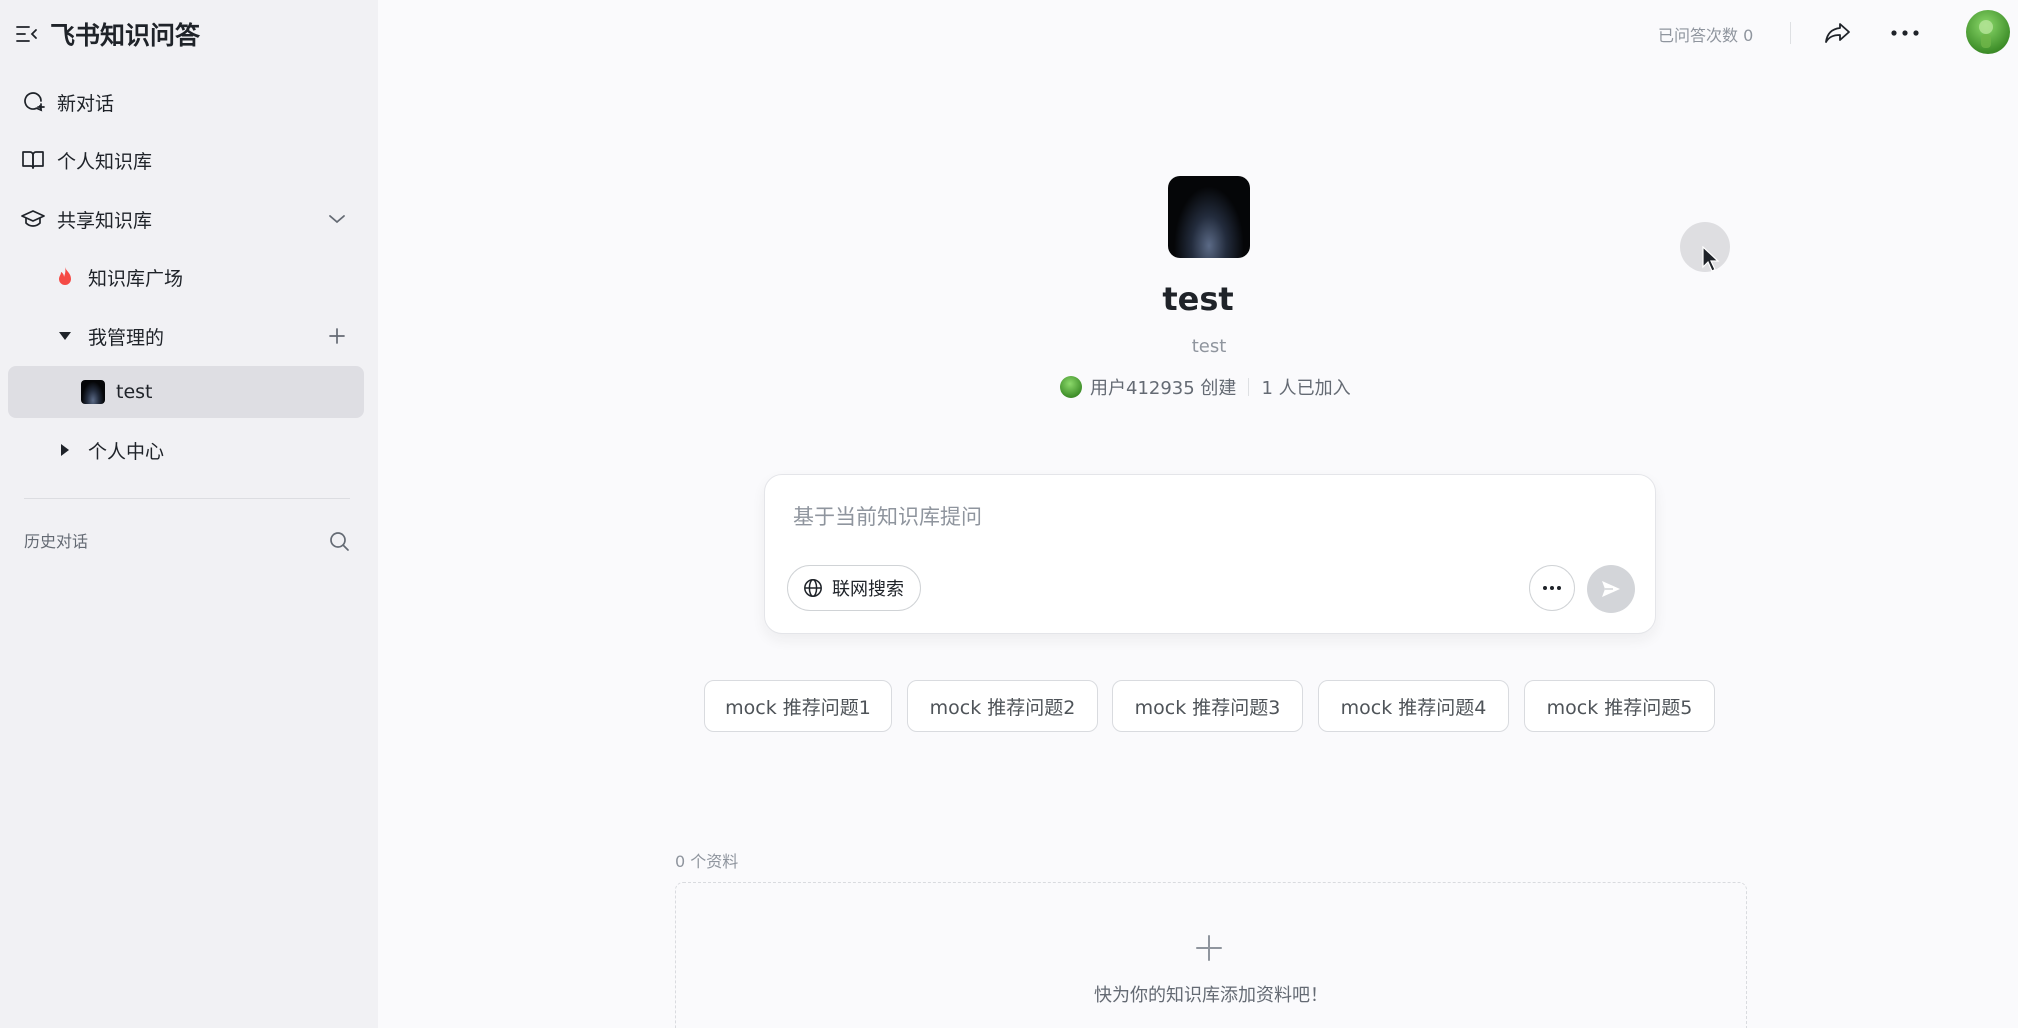  I want to click on kb-title-text: test, so click(1198, 299).